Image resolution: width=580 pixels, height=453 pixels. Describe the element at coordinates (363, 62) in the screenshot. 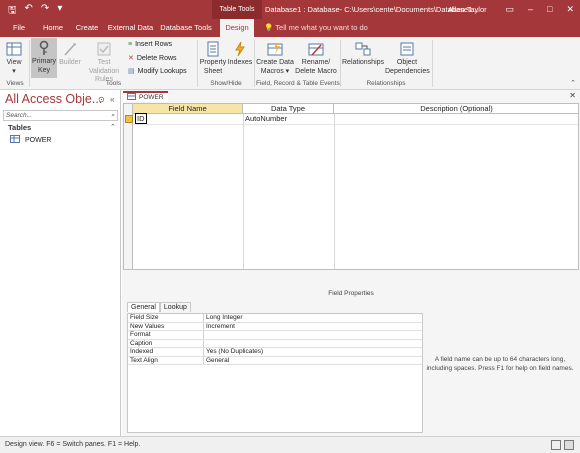

I see `relationships-label: Relationships` at that location.